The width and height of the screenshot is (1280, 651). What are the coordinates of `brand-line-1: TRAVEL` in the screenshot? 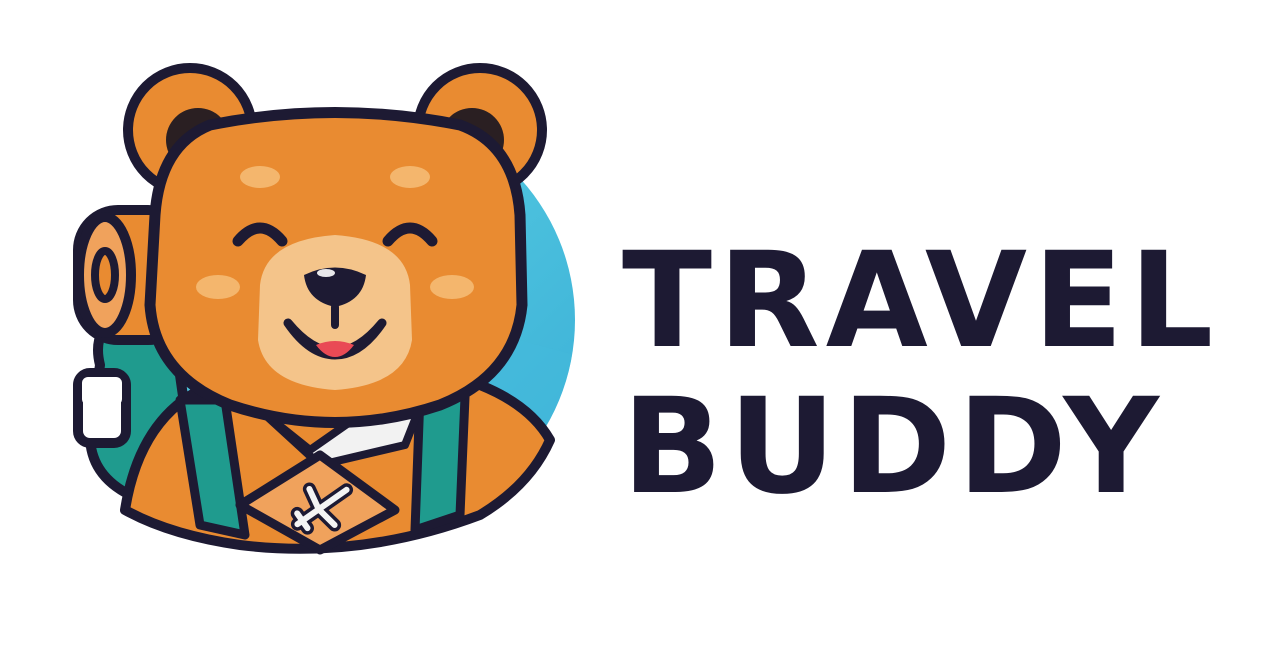 It's located at (921, 301).